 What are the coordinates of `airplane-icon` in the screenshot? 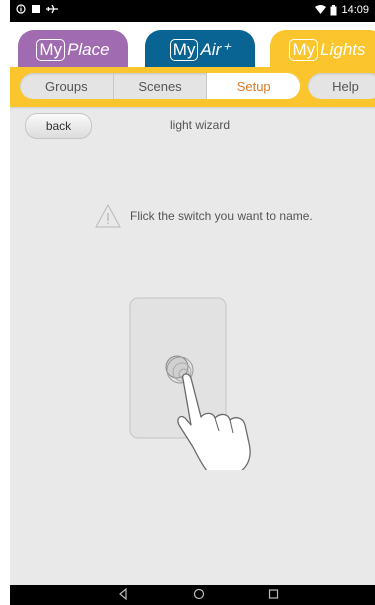 It's located at (52, 9).